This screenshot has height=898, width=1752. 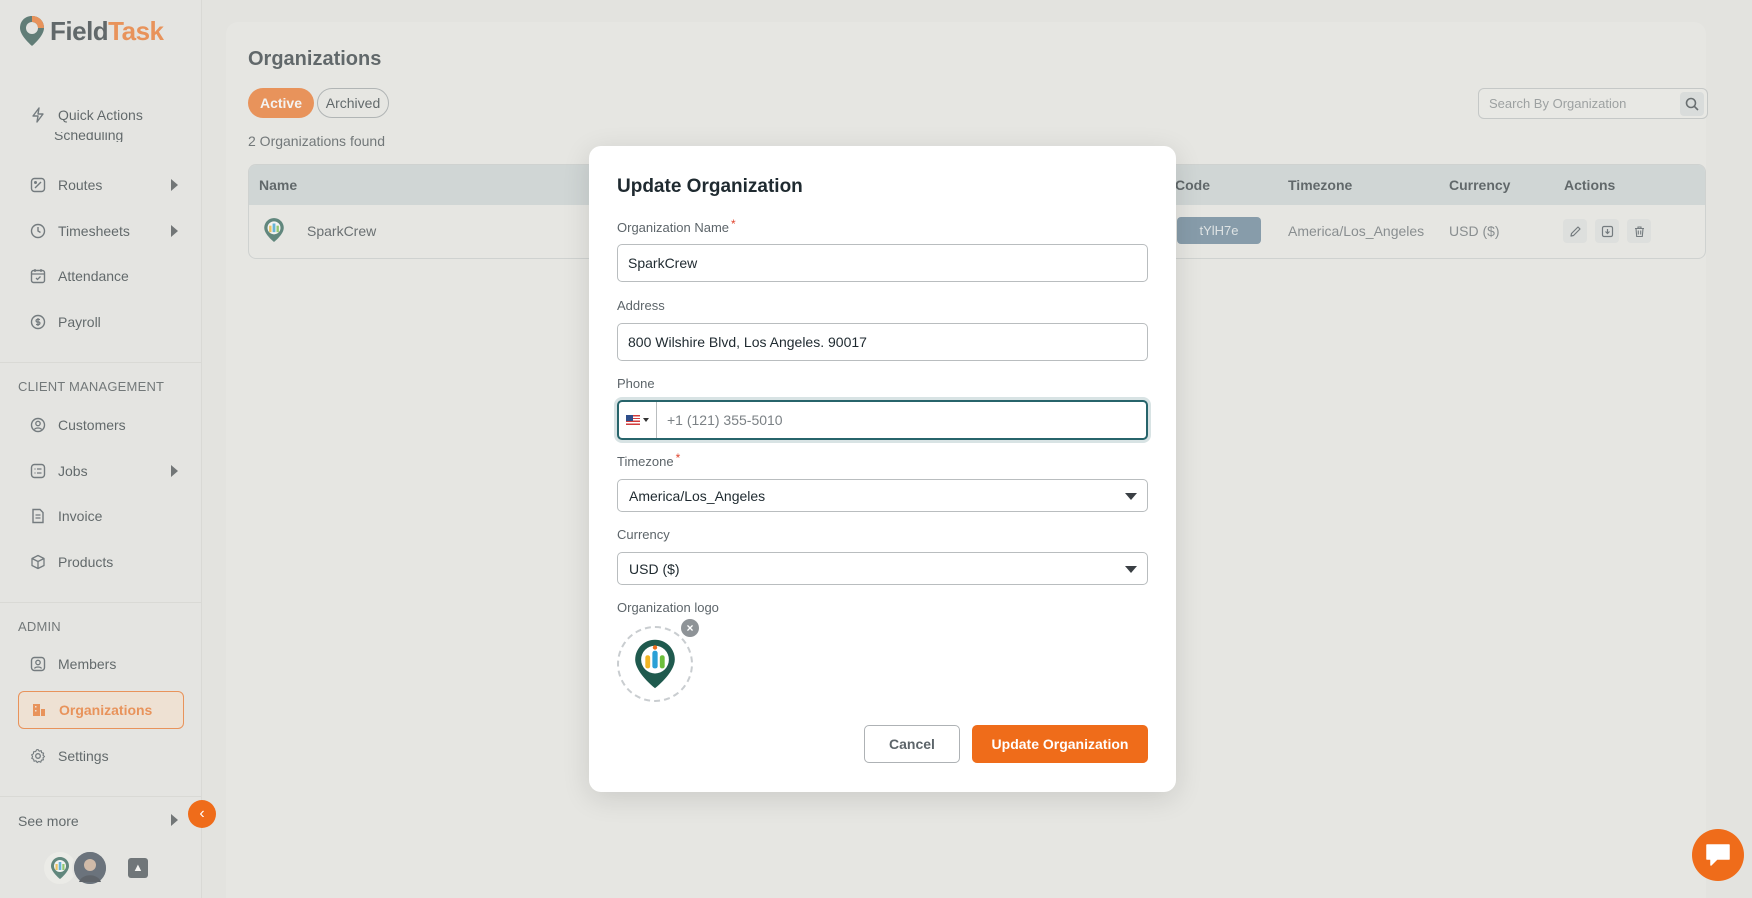 What do you see at coordinates (882, 568) in the screenshot?
I see `currency-select: USD ($)` at bounding box center [882, 568].